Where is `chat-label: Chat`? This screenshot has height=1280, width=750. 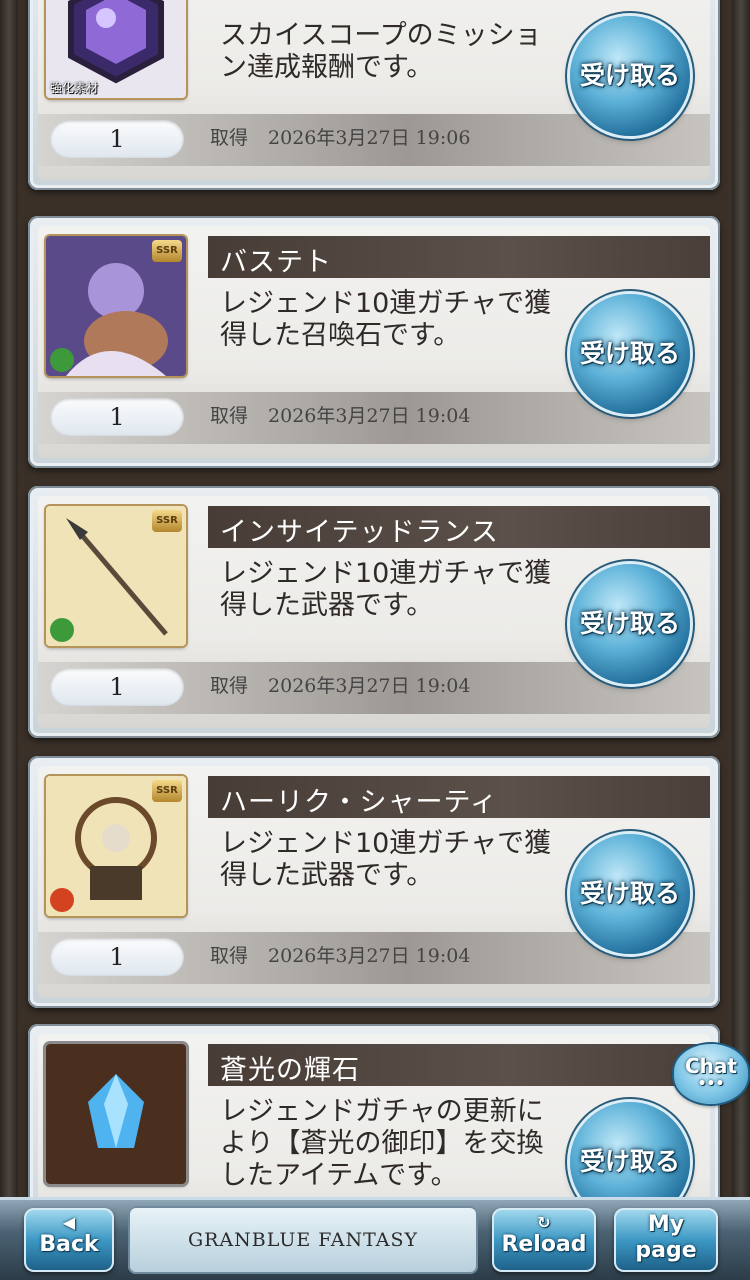
chat-label: Chat is located at coordinates (711, 1066).